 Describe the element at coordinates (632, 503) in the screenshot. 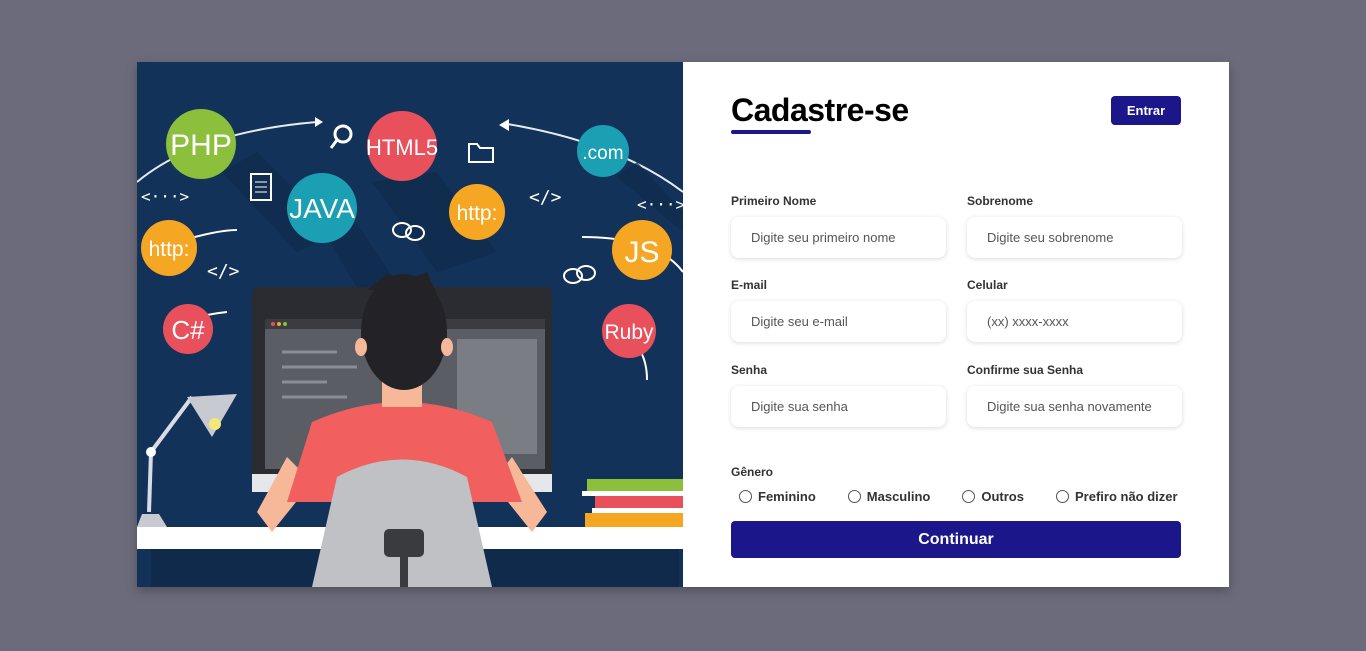

I see `book-stack` at that location.